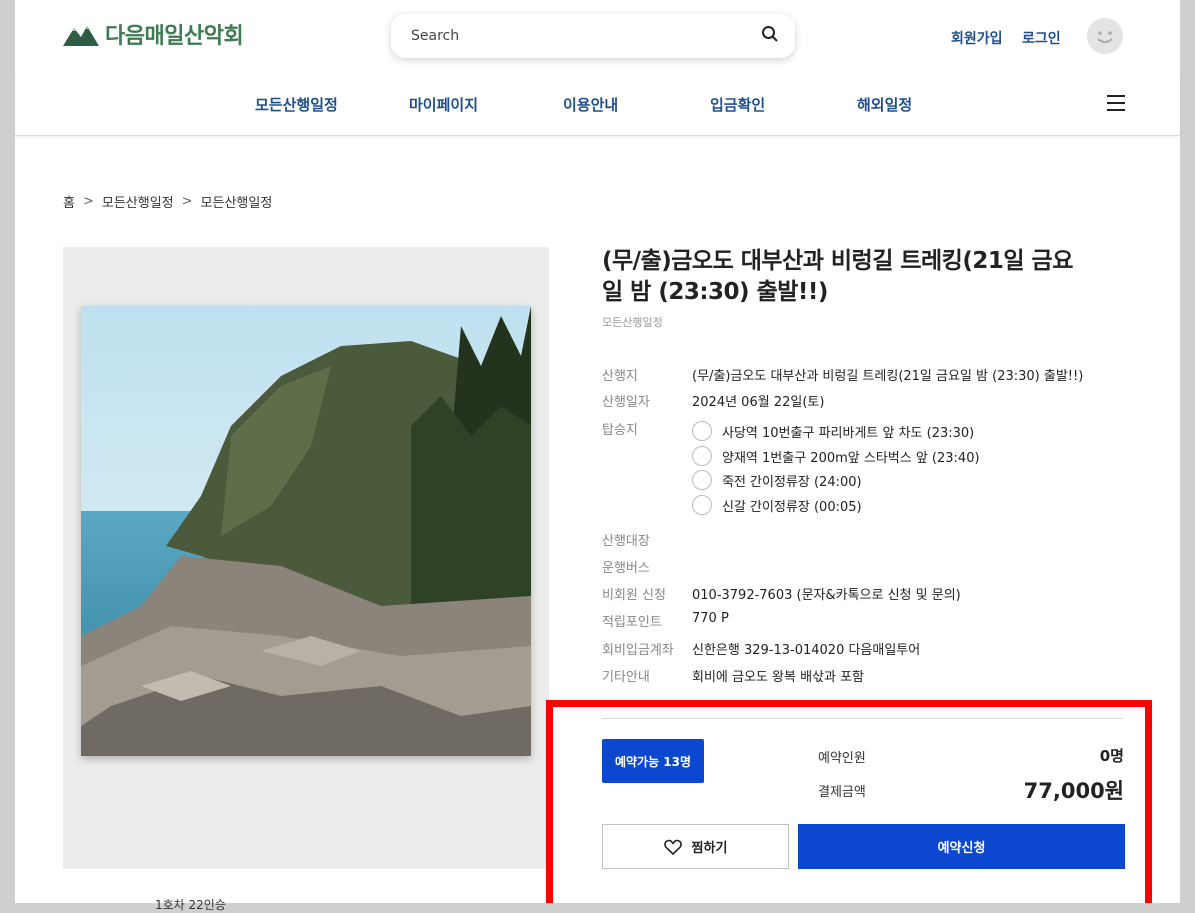  Describe the element at coordinates (672, 847) in the screenshot. I see `heart-icon` at that location.